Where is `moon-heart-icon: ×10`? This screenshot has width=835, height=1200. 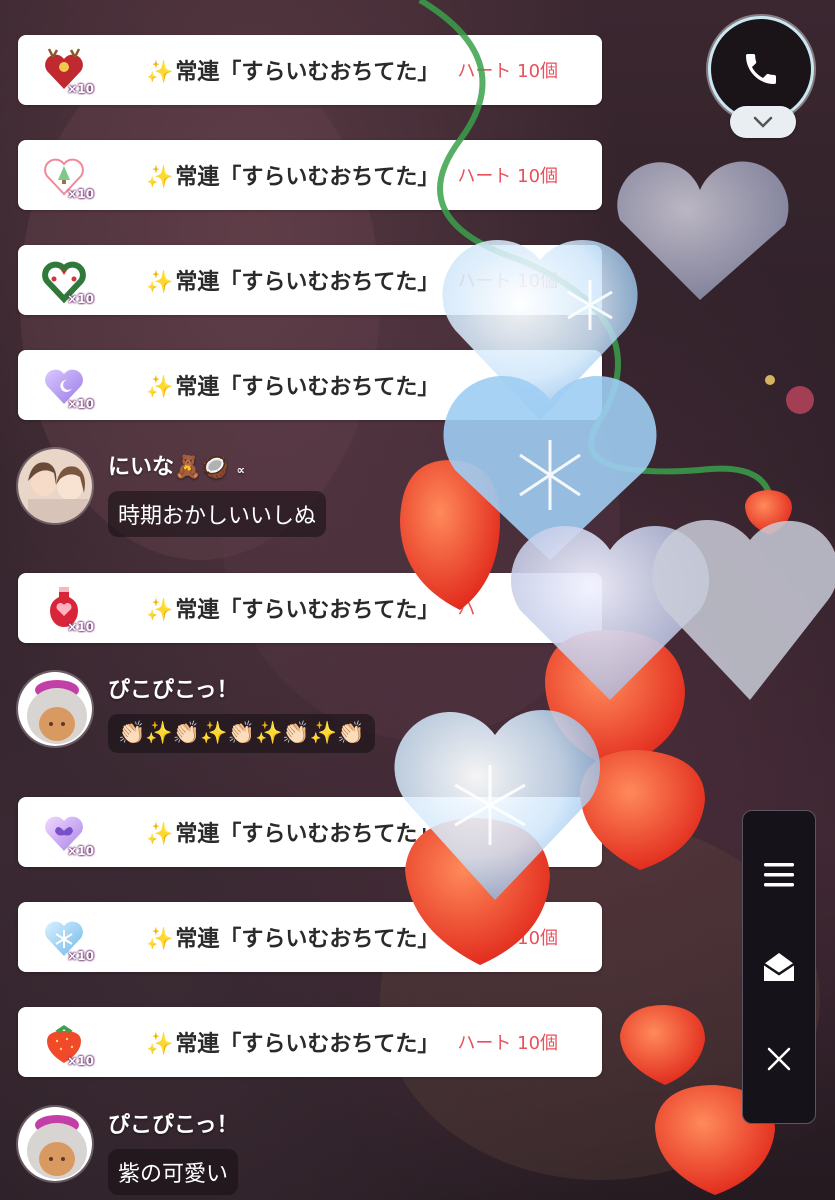
moon-heart-icon: ×10 is located at coordinates (66, 385).